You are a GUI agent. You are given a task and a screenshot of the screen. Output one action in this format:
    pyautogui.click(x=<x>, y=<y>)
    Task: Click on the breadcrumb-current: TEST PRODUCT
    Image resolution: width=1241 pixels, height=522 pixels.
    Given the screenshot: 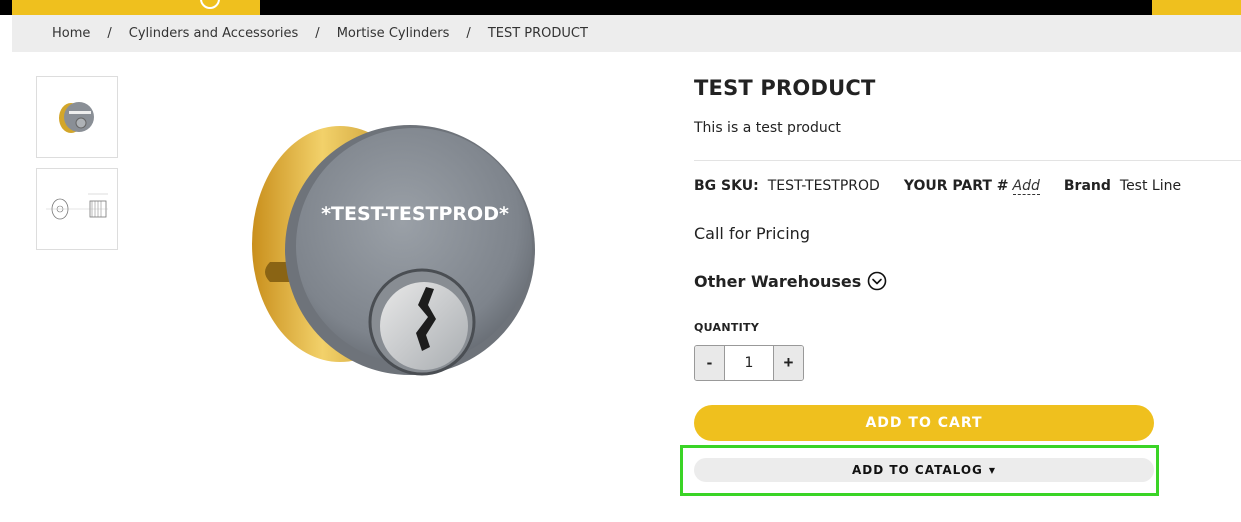 What is the action you would take?
    pyautogui.click(x=537, y=33)
    